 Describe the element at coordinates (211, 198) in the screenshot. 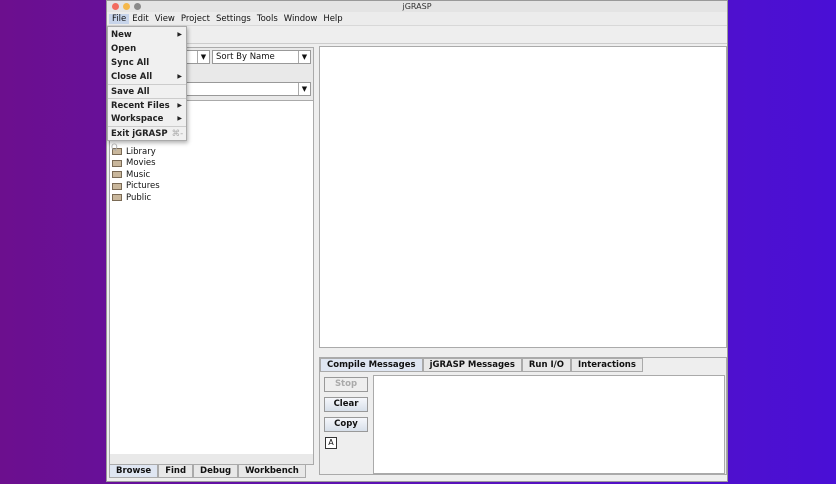

I see `folder-item: Public` at that location.